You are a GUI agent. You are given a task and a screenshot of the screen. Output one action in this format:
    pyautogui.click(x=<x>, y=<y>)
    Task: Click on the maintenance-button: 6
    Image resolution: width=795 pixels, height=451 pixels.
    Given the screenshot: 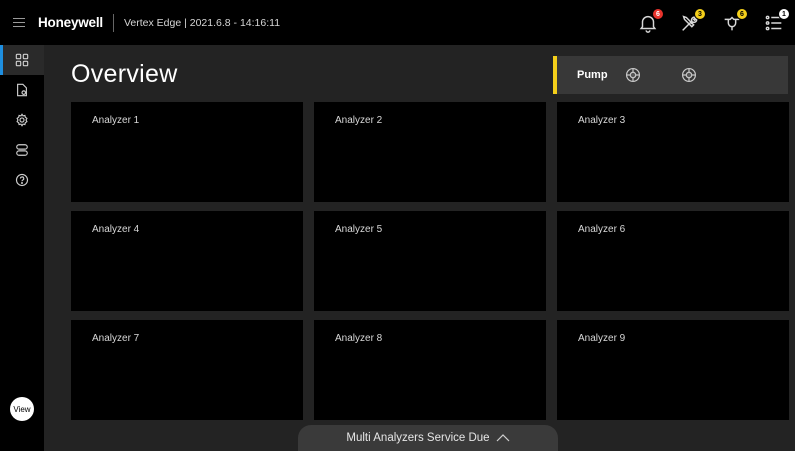 What is the action you would take?
    pyautogui.click(x=732, y=22)
    